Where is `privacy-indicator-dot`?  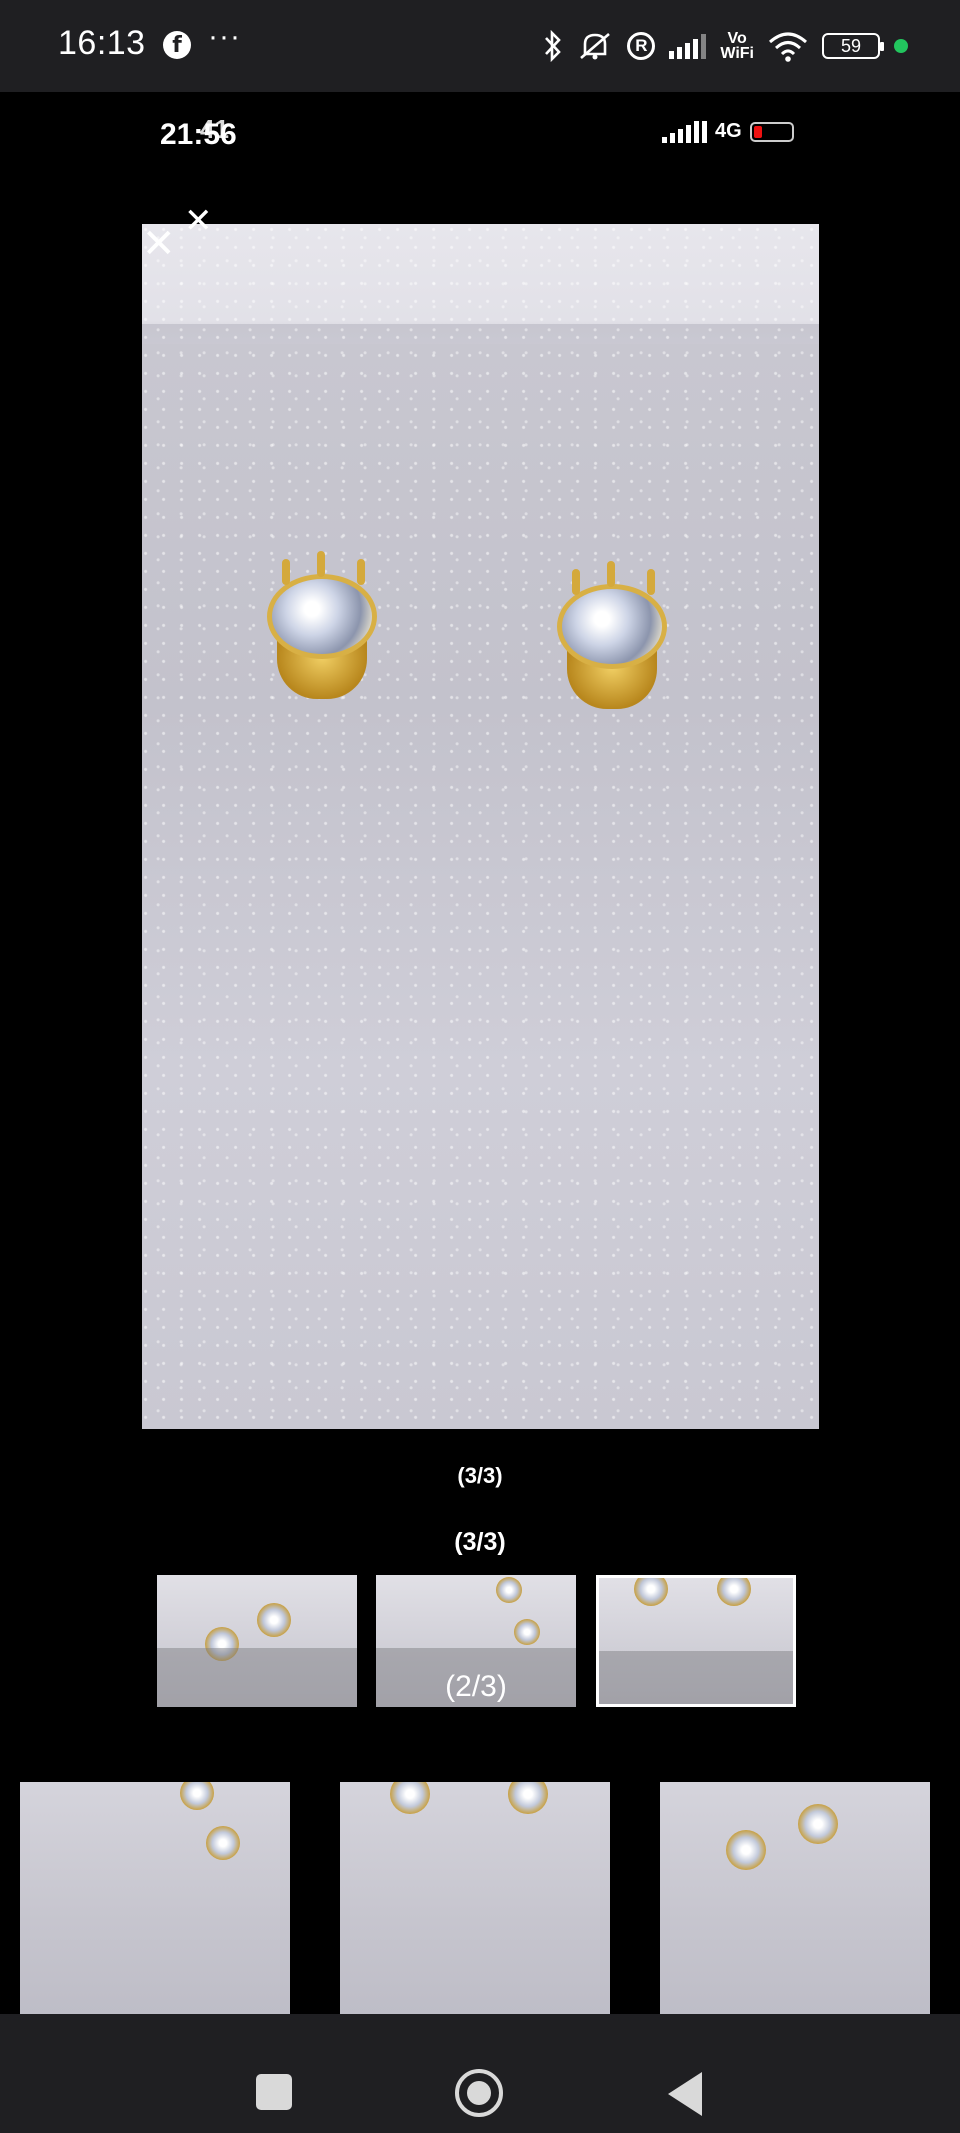 privacy-indicator-dot is located at coordinates (901, 46).